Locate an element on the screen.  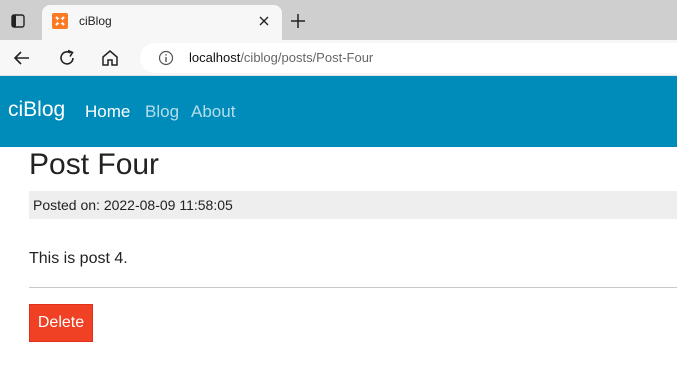
nav-link-home: Home is located at coordinates (107, 112).